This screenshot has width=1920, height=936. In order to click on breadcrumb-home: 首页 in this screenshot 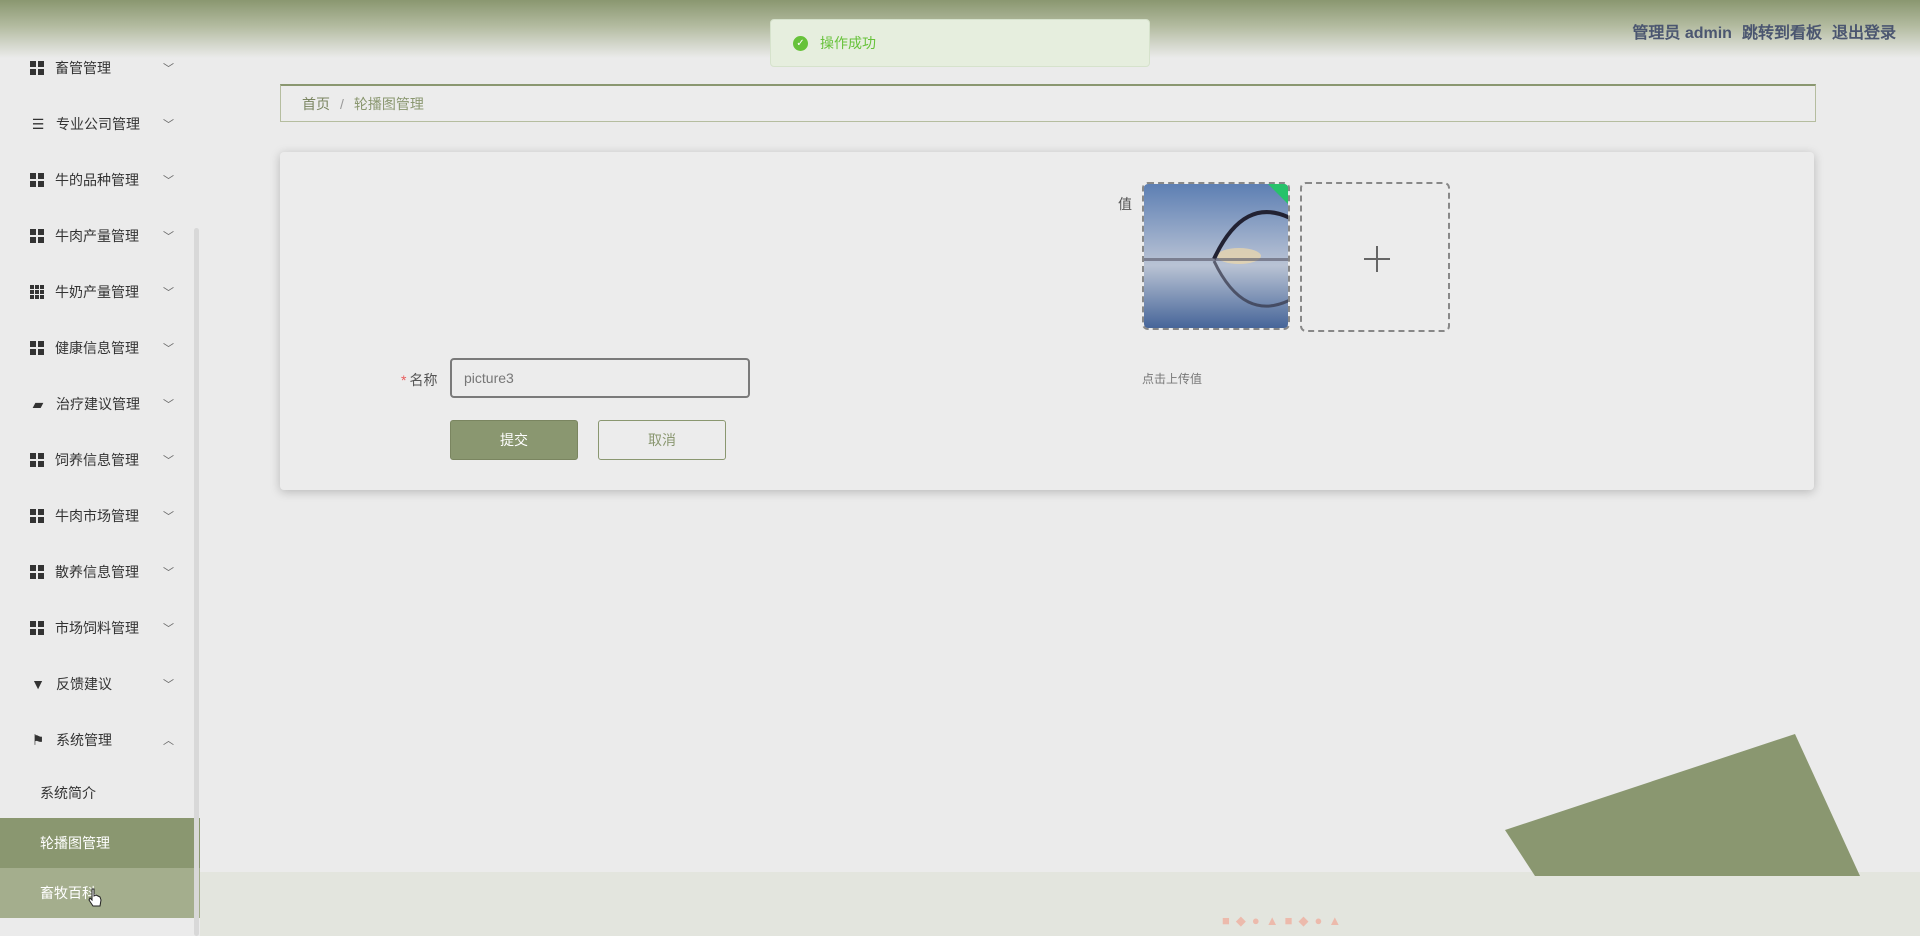, I will do `click(316, 104)`.